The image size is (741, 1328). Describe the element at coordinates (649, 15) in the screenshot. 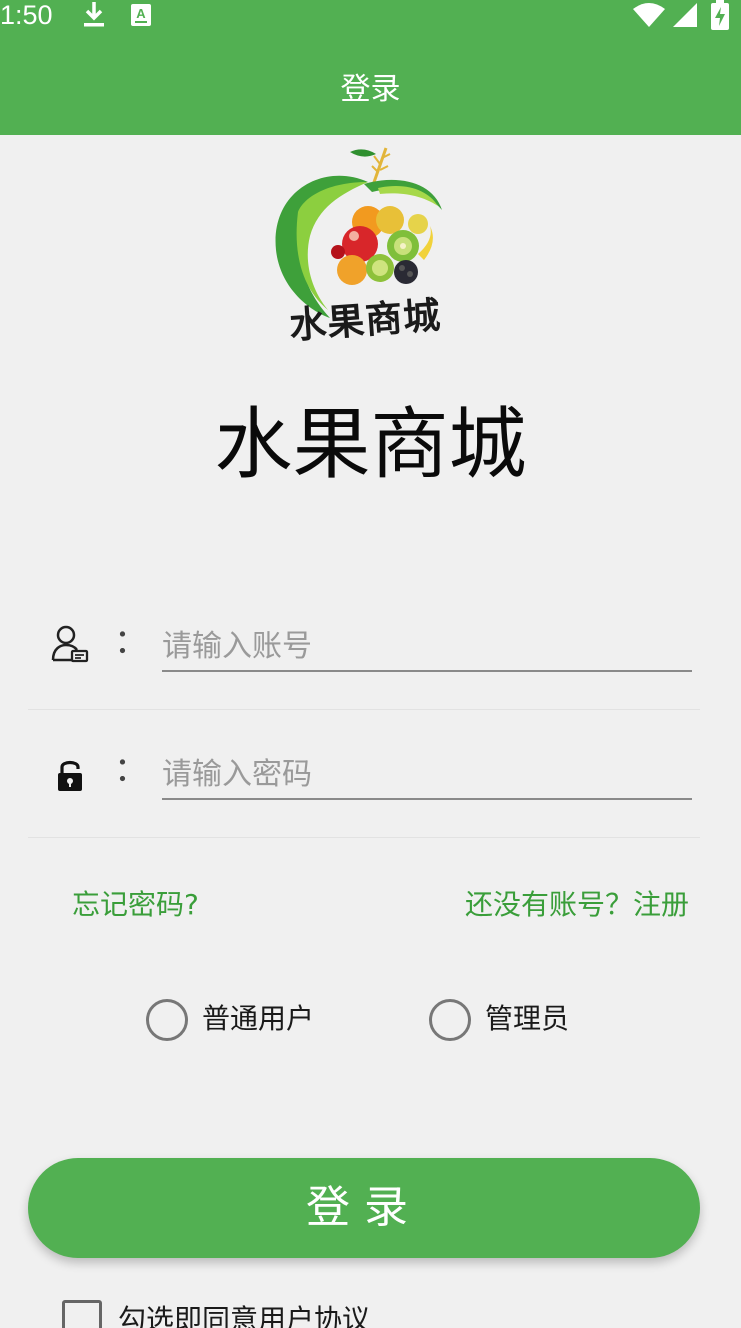

I see `wifi-icon` at that location.